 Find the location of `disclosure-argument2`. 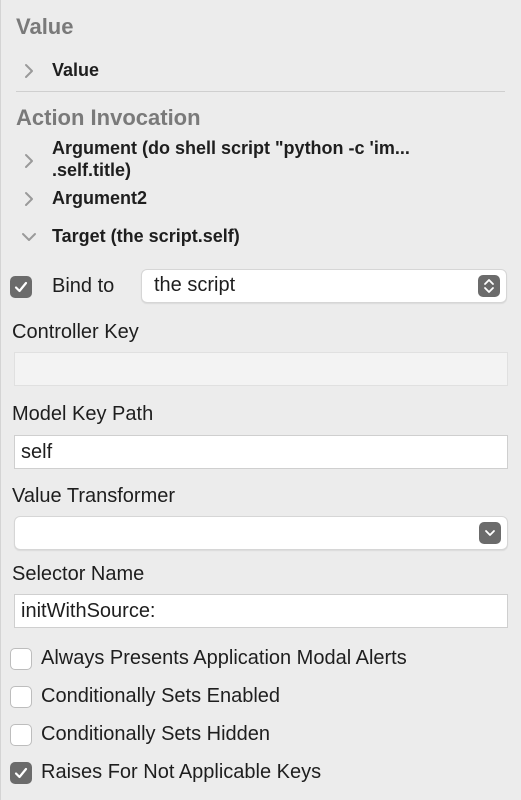

disclosure-argument2 is located at coordinates (29, 199).